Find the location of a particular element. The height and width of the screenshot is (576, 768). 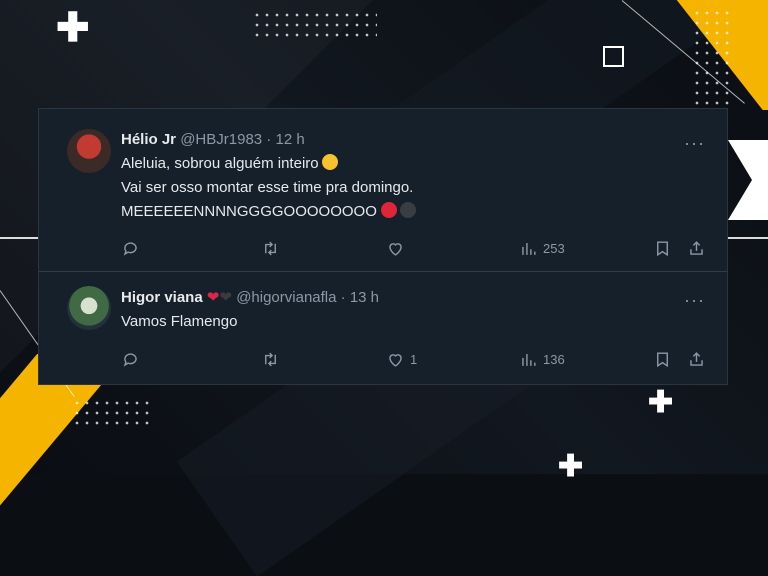

tweet-actions: 1 136 is located at coordinates (413, 359).